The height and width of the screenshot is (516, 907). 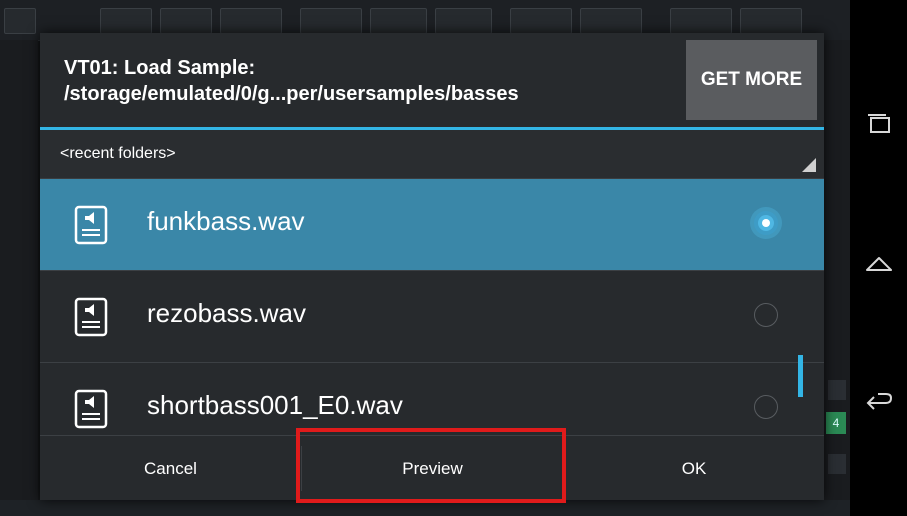 What do you see at coordinates (879, 403) in the screenshot?
I see `back-icon` at bounding box center [879, 403].